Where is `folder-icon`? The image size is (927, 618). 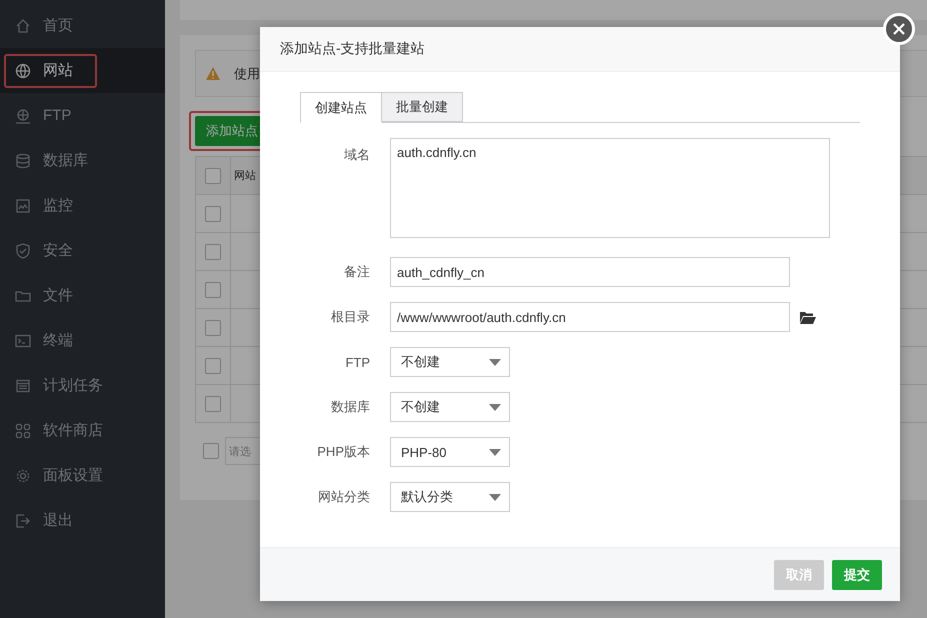
folder-icon is located at coordinates (808, 317).